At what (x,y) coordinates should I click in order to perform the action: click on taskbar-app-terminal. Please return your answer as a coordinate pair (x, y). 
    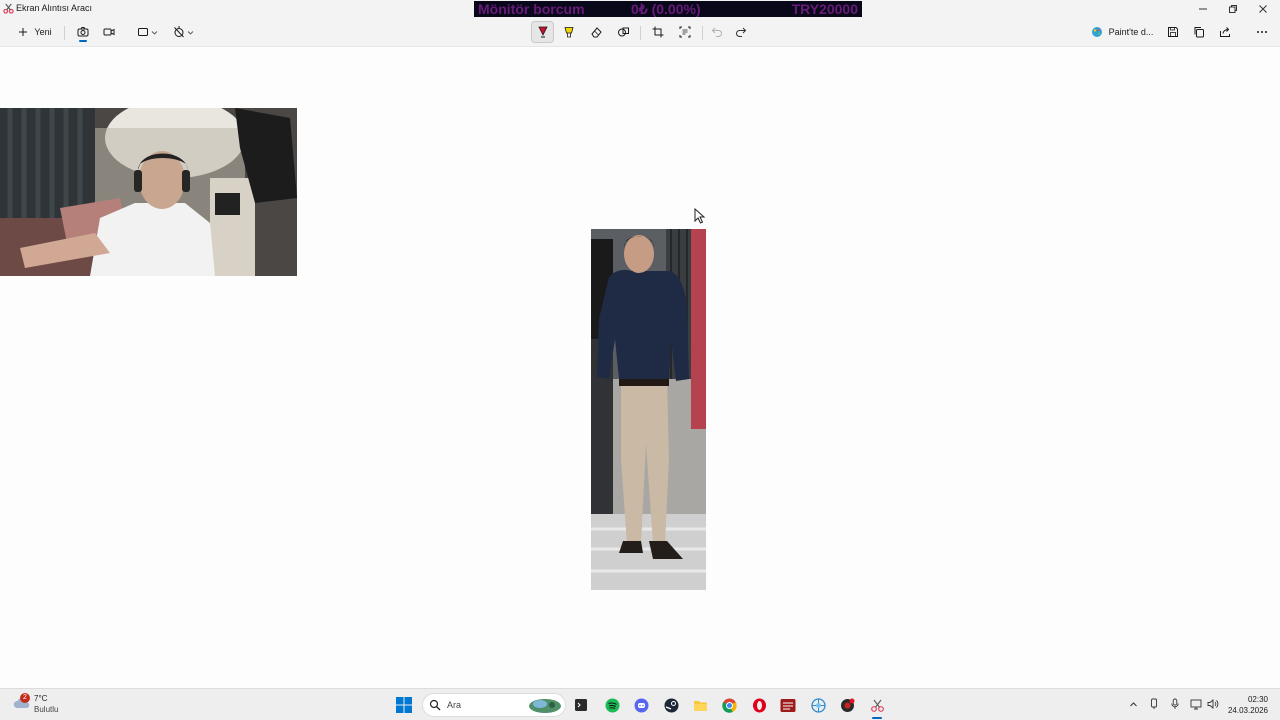
    Looking at the image, I should click on (581, 705).